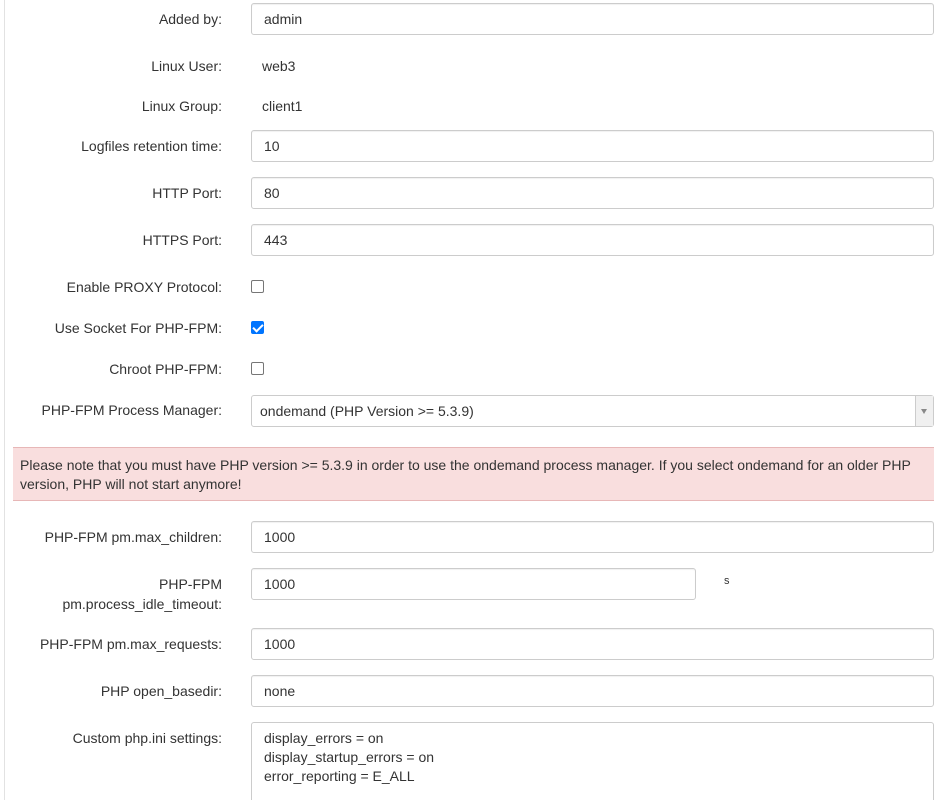 The image size is (949, 800). What do you see at coordinates (161, 691) in the screenshot?
I see `open-basedir-label: PHP open_basedir:` at bounding box center [161, 691].